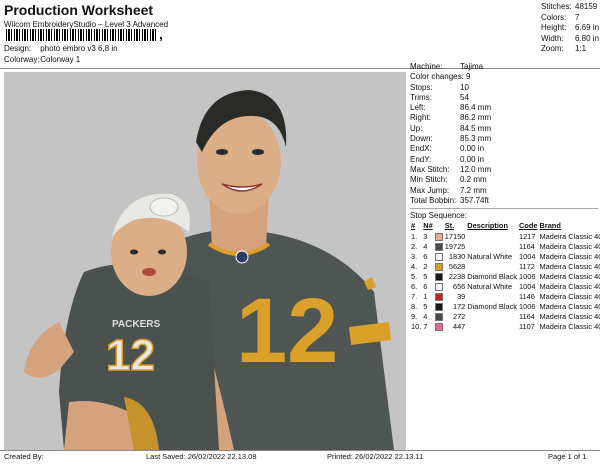 This screenshot has height=464, width=600. What do you see at coordinates (492, 306) in the screenshot?
I see `stop-description: Diamond Black` at bounding box center [492, 306].